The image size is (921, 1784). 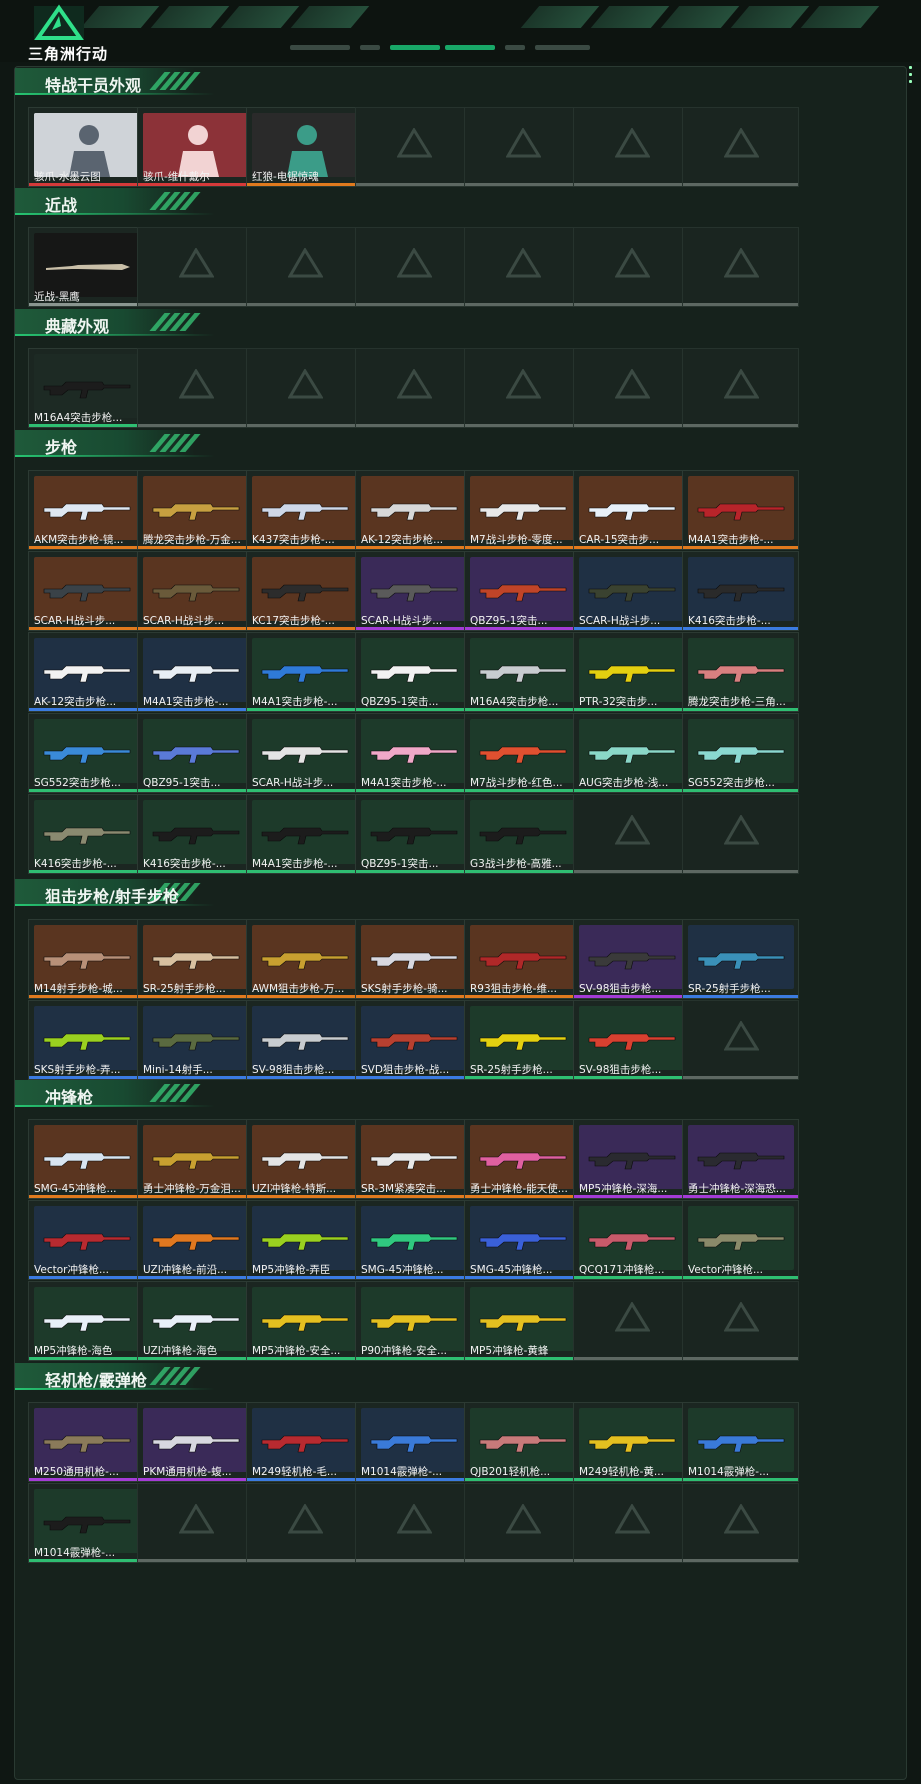 I want to click on skin-card: 骇爪-水墨云图, so click(x=86, y=147).